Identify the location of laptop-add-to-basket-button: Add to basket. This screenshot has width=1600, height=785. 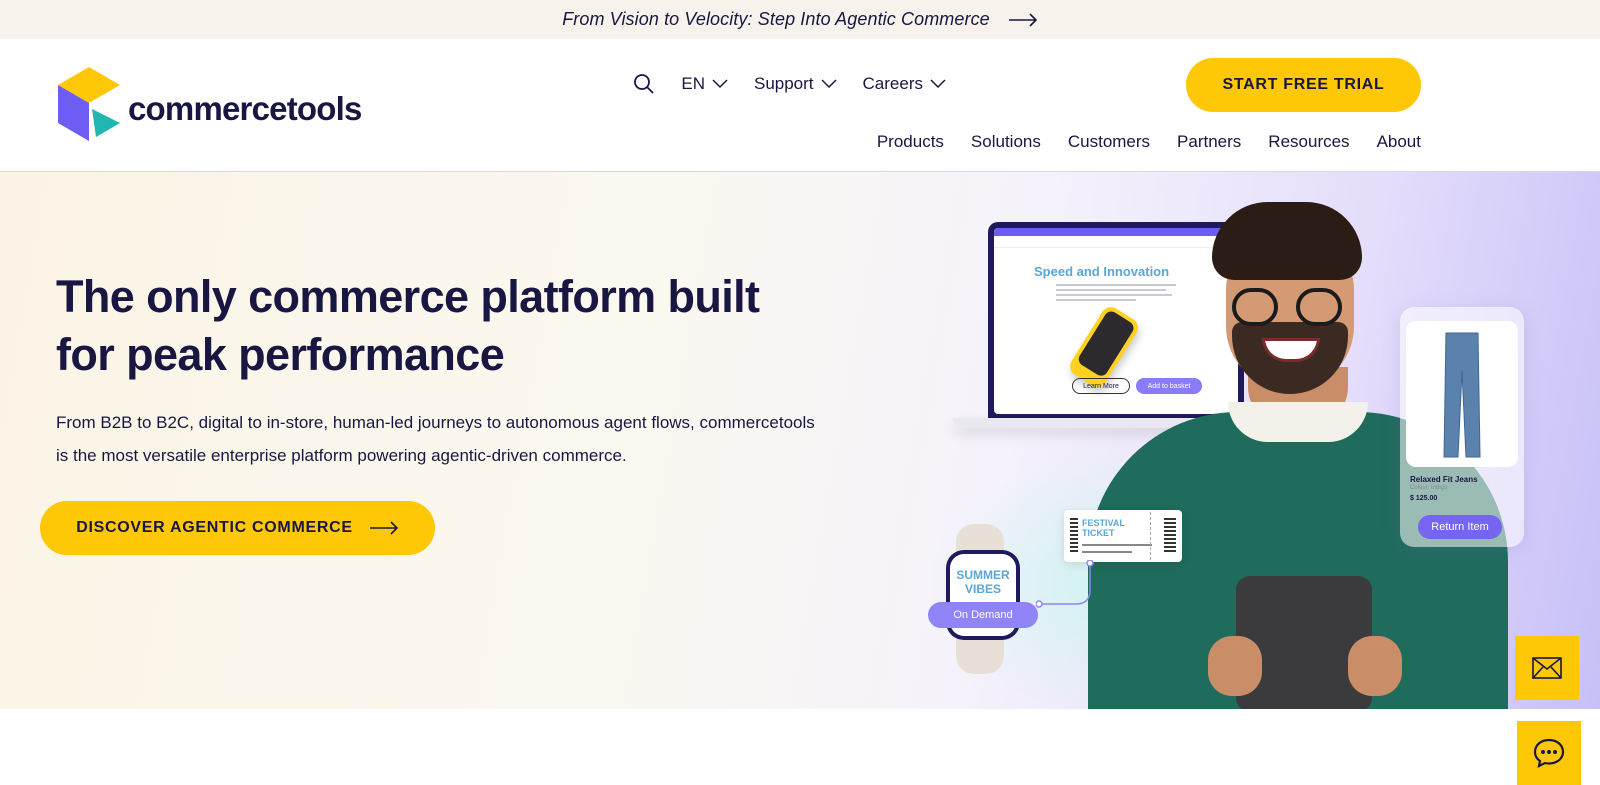
(1169, 386).